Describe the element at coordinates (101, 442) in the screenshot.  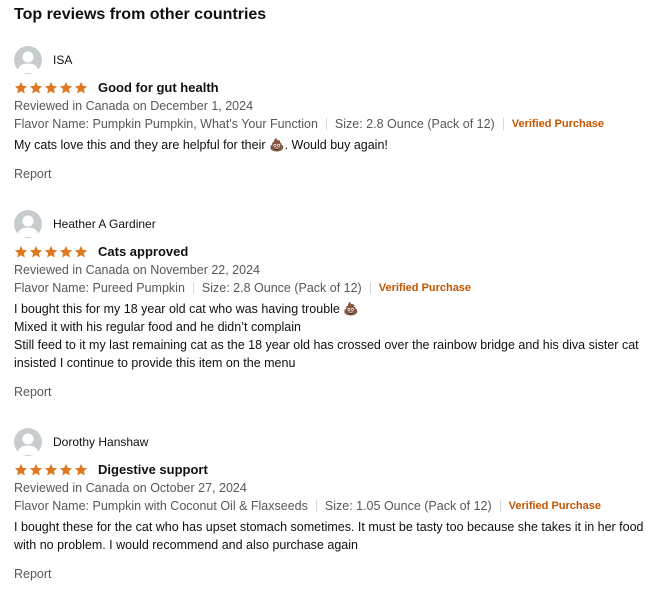
I see `reviewer-name: Dorothy Hanshaw` at that location.